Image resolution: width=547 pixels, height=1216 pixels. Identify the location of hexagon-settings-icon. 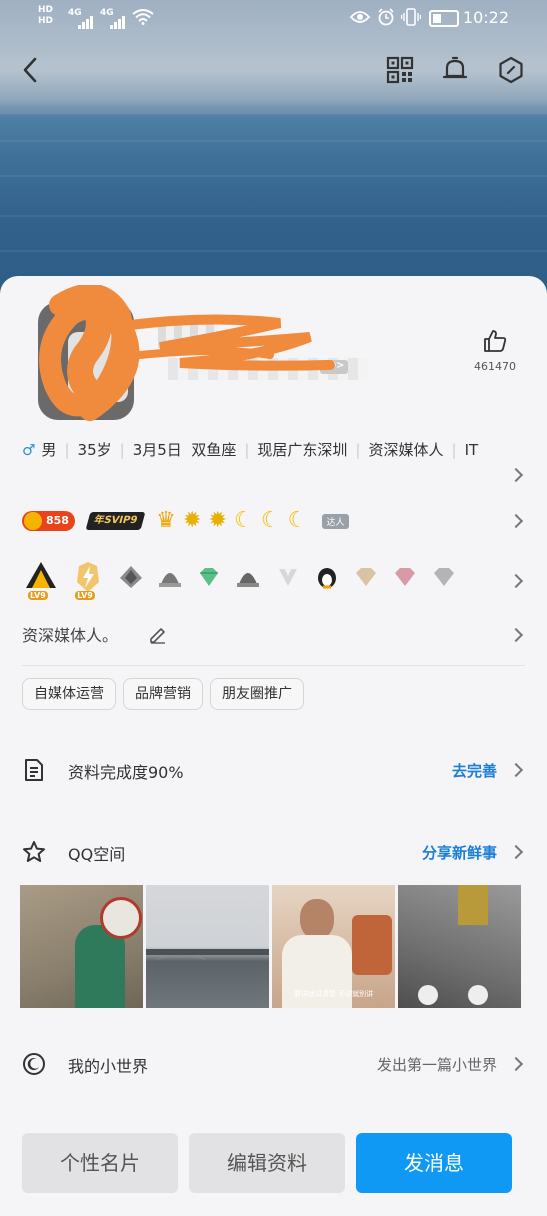
(511, 70).